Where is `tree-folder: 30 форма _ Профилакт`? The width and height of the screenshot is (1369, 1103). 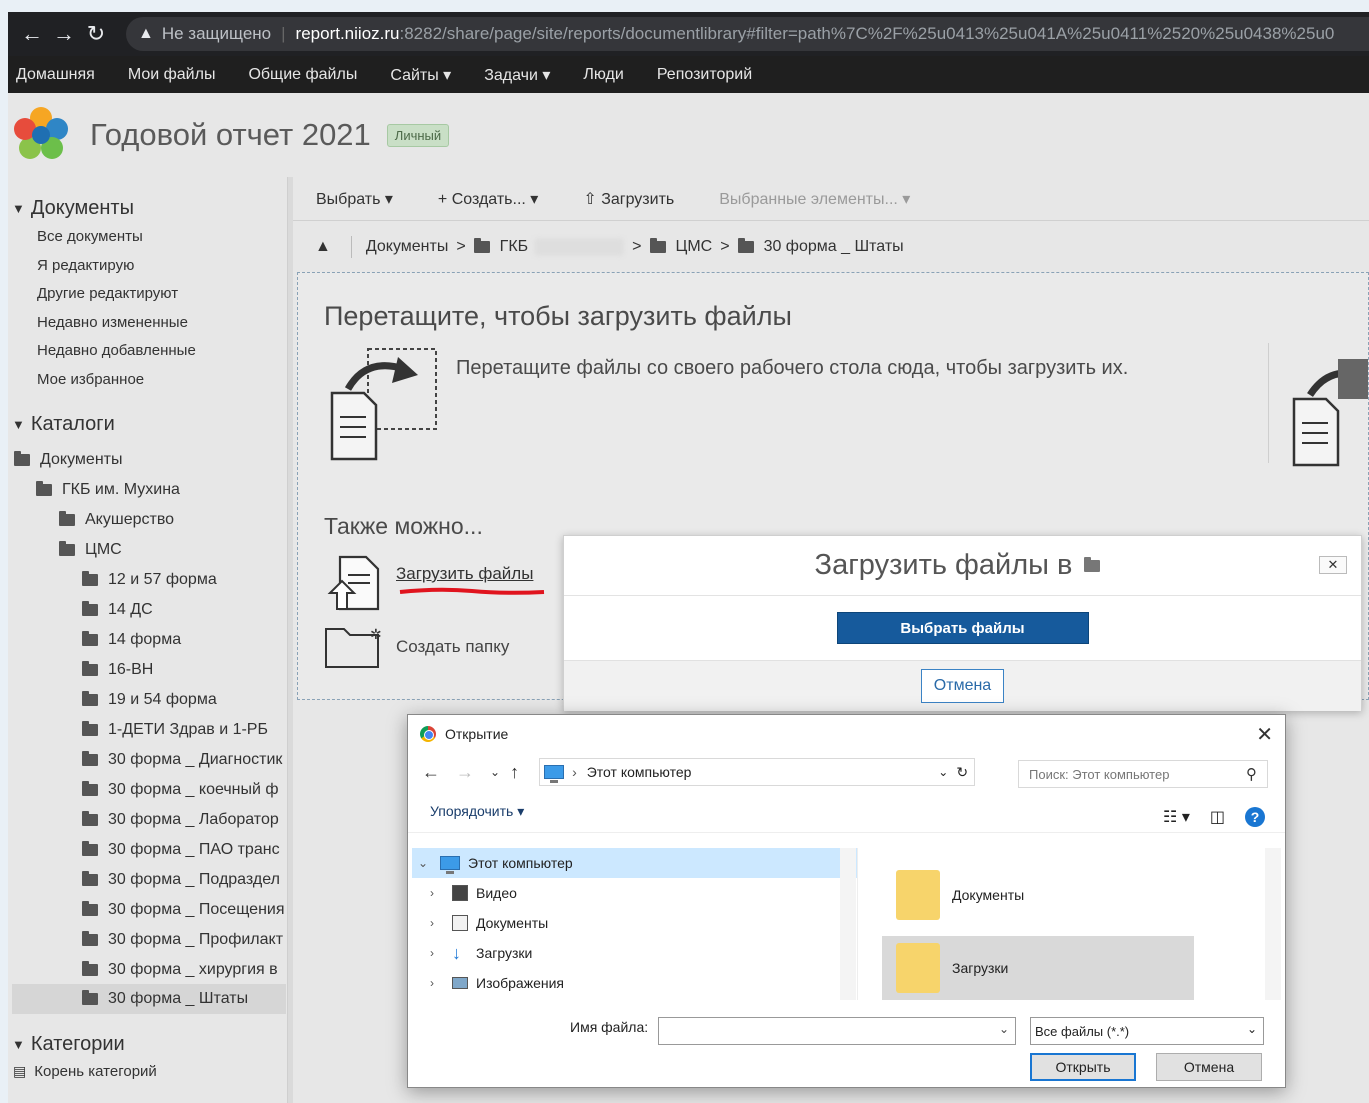
tree-folder: 30 форма _ Профилакт is located at coordinates (182, 940).